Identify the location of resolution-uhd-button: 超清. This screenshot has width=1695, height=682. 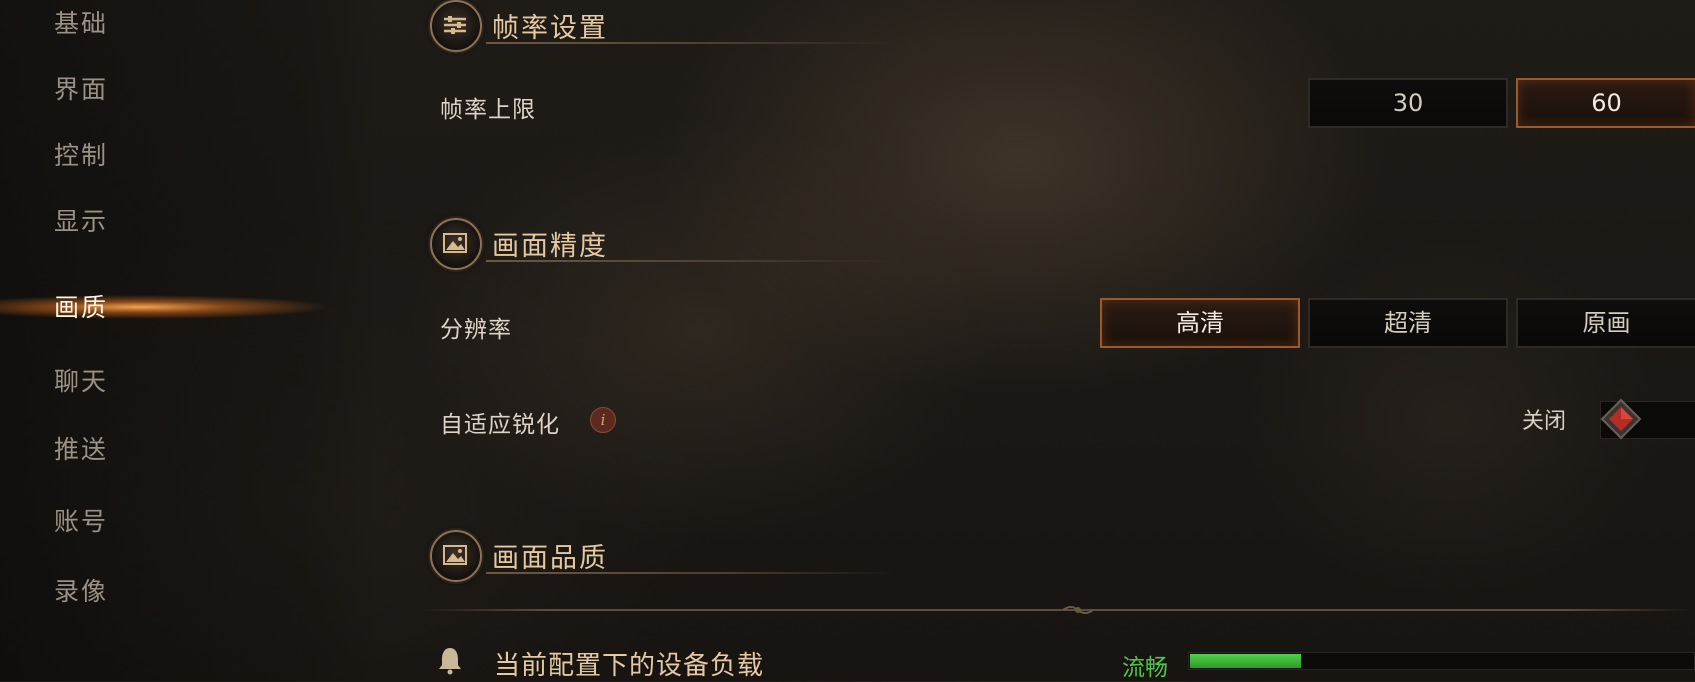
(1408, 323).